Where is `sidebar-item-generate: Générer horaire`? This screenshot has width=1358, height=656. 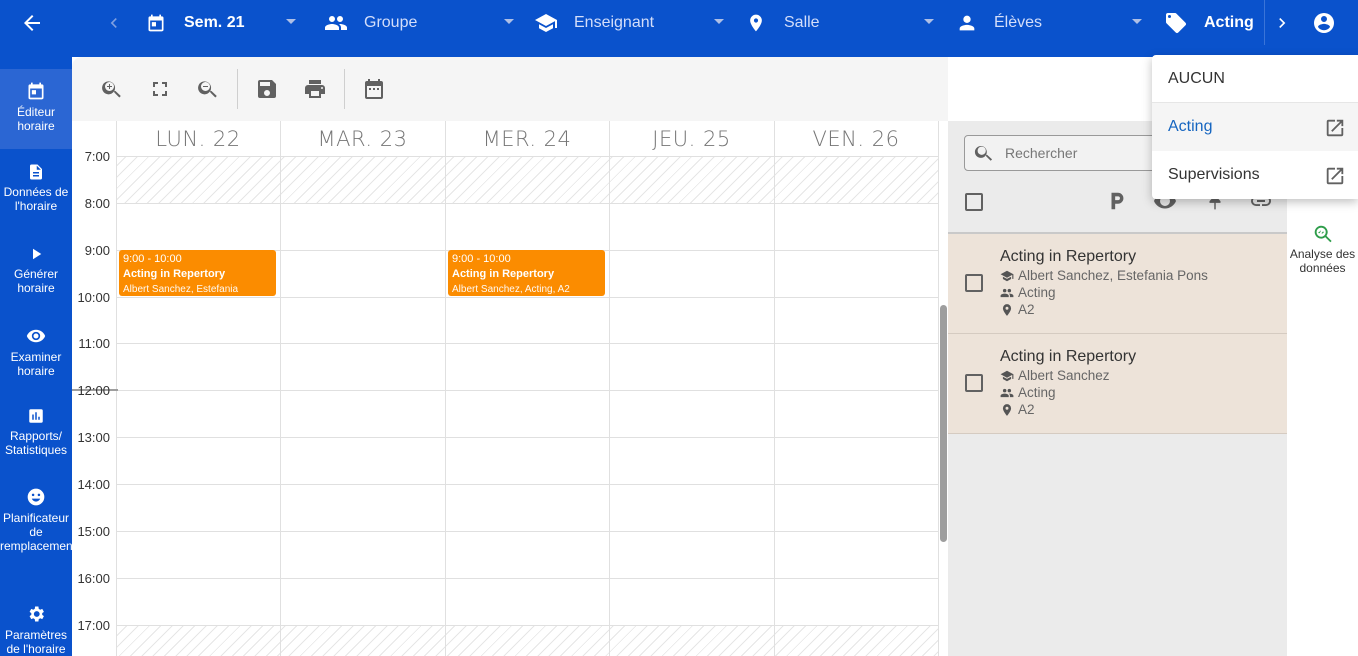 sidebar-item-generate: Générer horaire is located at coordinates (36, 270).